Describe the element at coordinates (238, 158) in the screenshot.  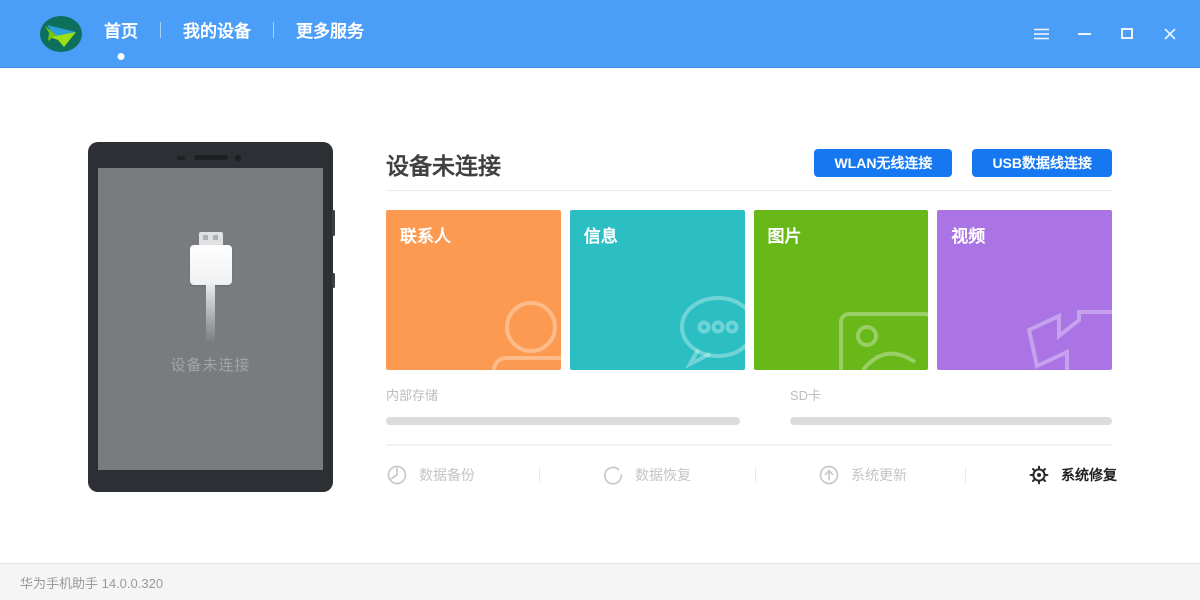
I see `phone-camera` at that location.